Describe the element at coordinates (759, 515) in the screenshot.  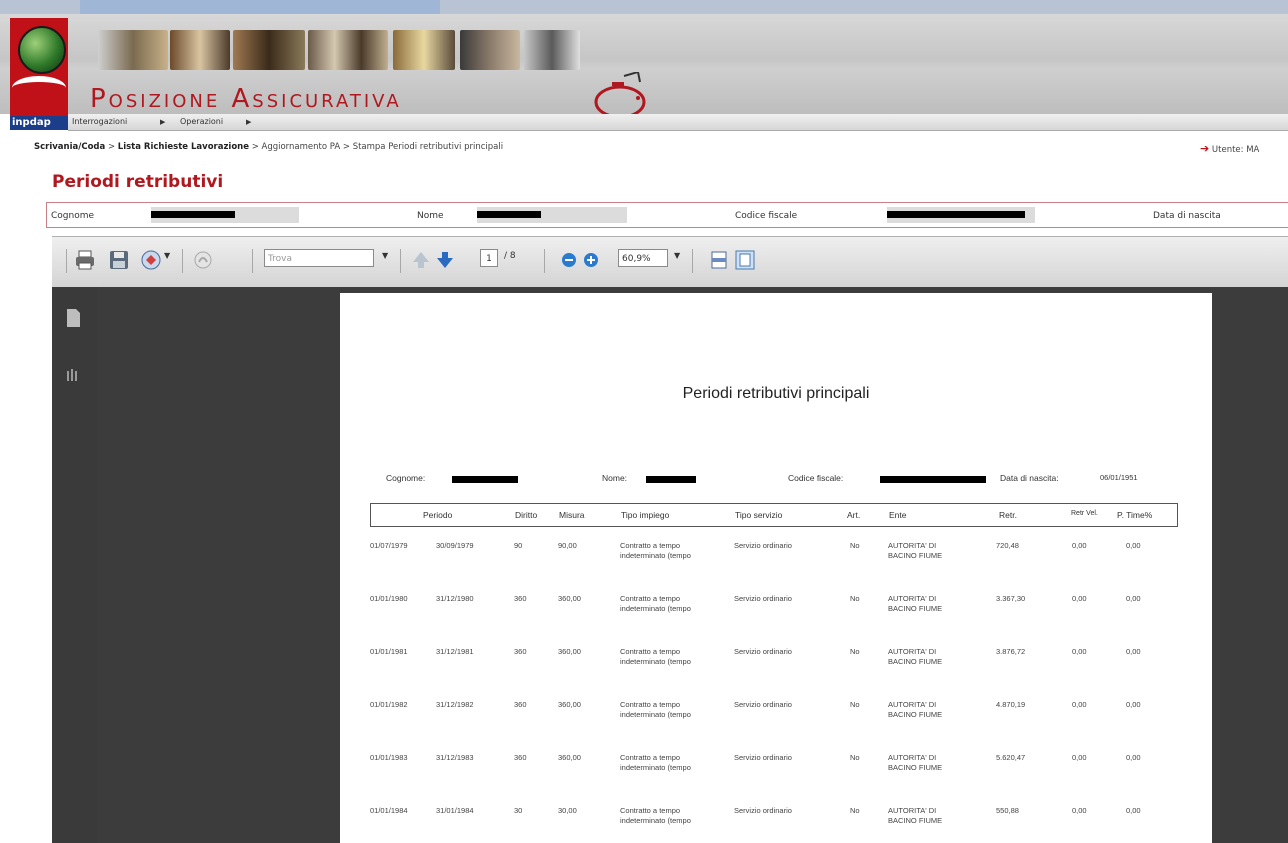
I see `col-tipo-servizio: Tipo servizio` at that location.